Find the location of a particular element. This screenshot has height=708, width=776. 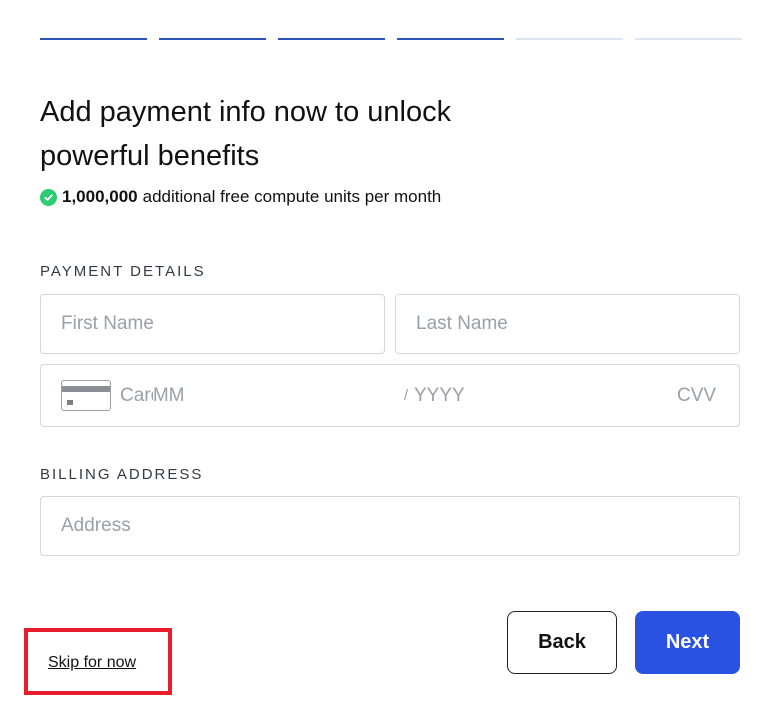

billing-address-label: BILLING ADDRESS is located at coordinates (122, 474).